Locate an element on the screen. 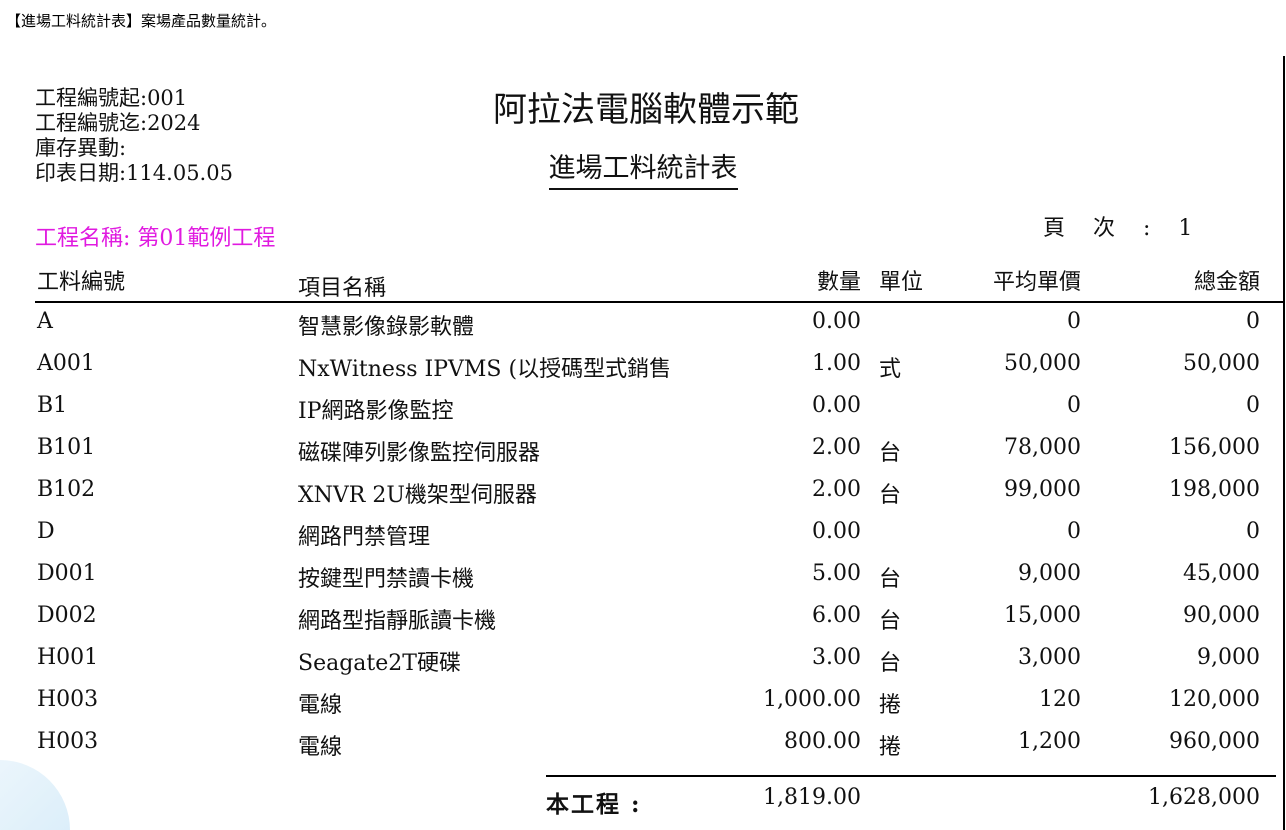 The height and width of the screenshot is (830, 1286). summary-label: 本工程 : is located at coordinates (594, 804).